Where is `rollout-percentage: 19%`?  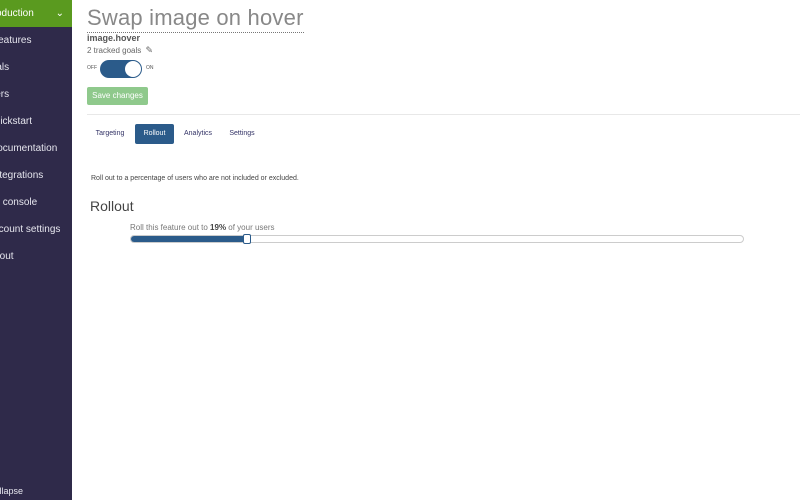 rollout-percentage: 19% is located at coordinates (218, 227).